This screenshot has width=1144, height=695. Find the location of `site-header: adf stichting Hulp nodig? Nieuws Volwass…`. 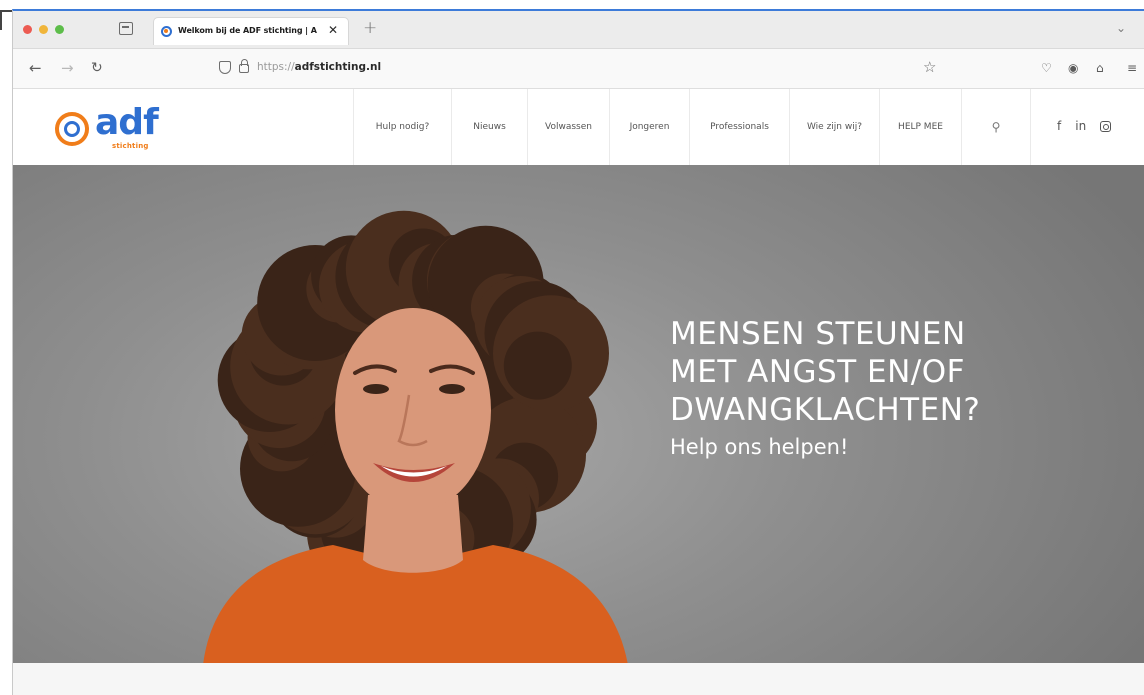

site-header: adf stichting Hulp nodig? Nieuws Volwass… is located at coordinates (578, 127).